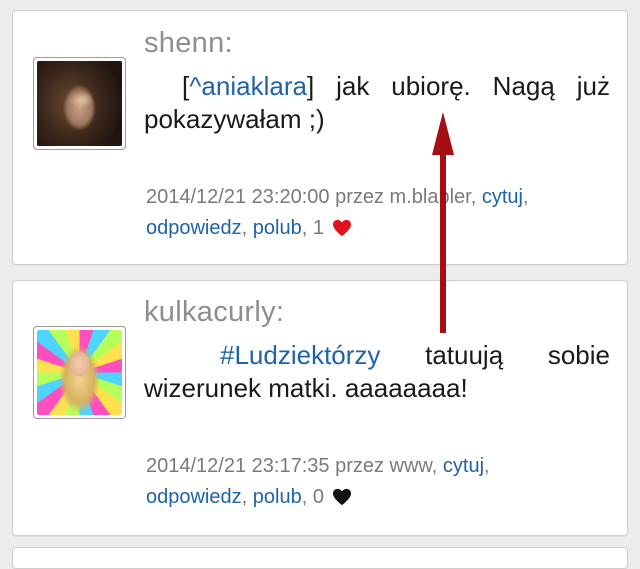 This screenshot has height=569, width=640. What do you see at coordinates (188, 43) in the screenshot?
I see `post-username: shenn:` at bounding box center [188, 43].